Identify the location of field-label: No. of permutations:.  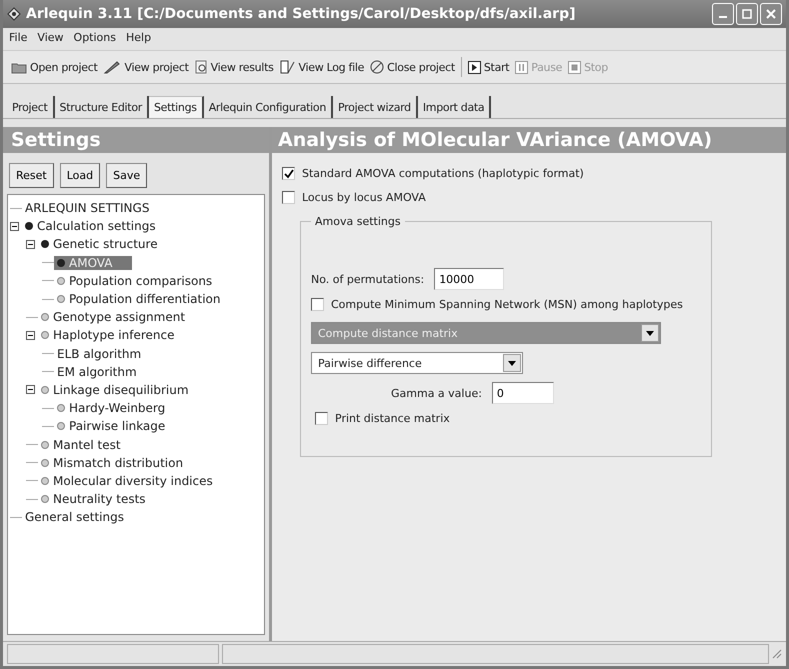
(367, 279).